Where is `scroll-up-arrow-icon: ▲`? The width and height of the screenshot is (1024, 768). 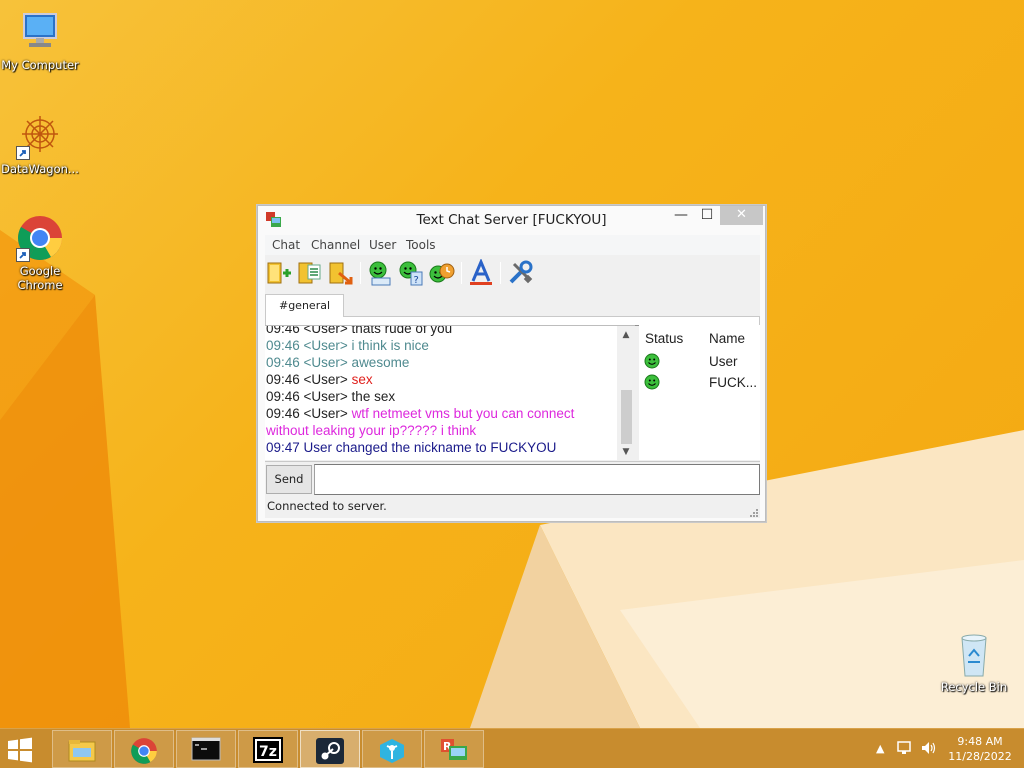 scroll-up-arrow-icon: ▲ is located at coordinates (626, 335).